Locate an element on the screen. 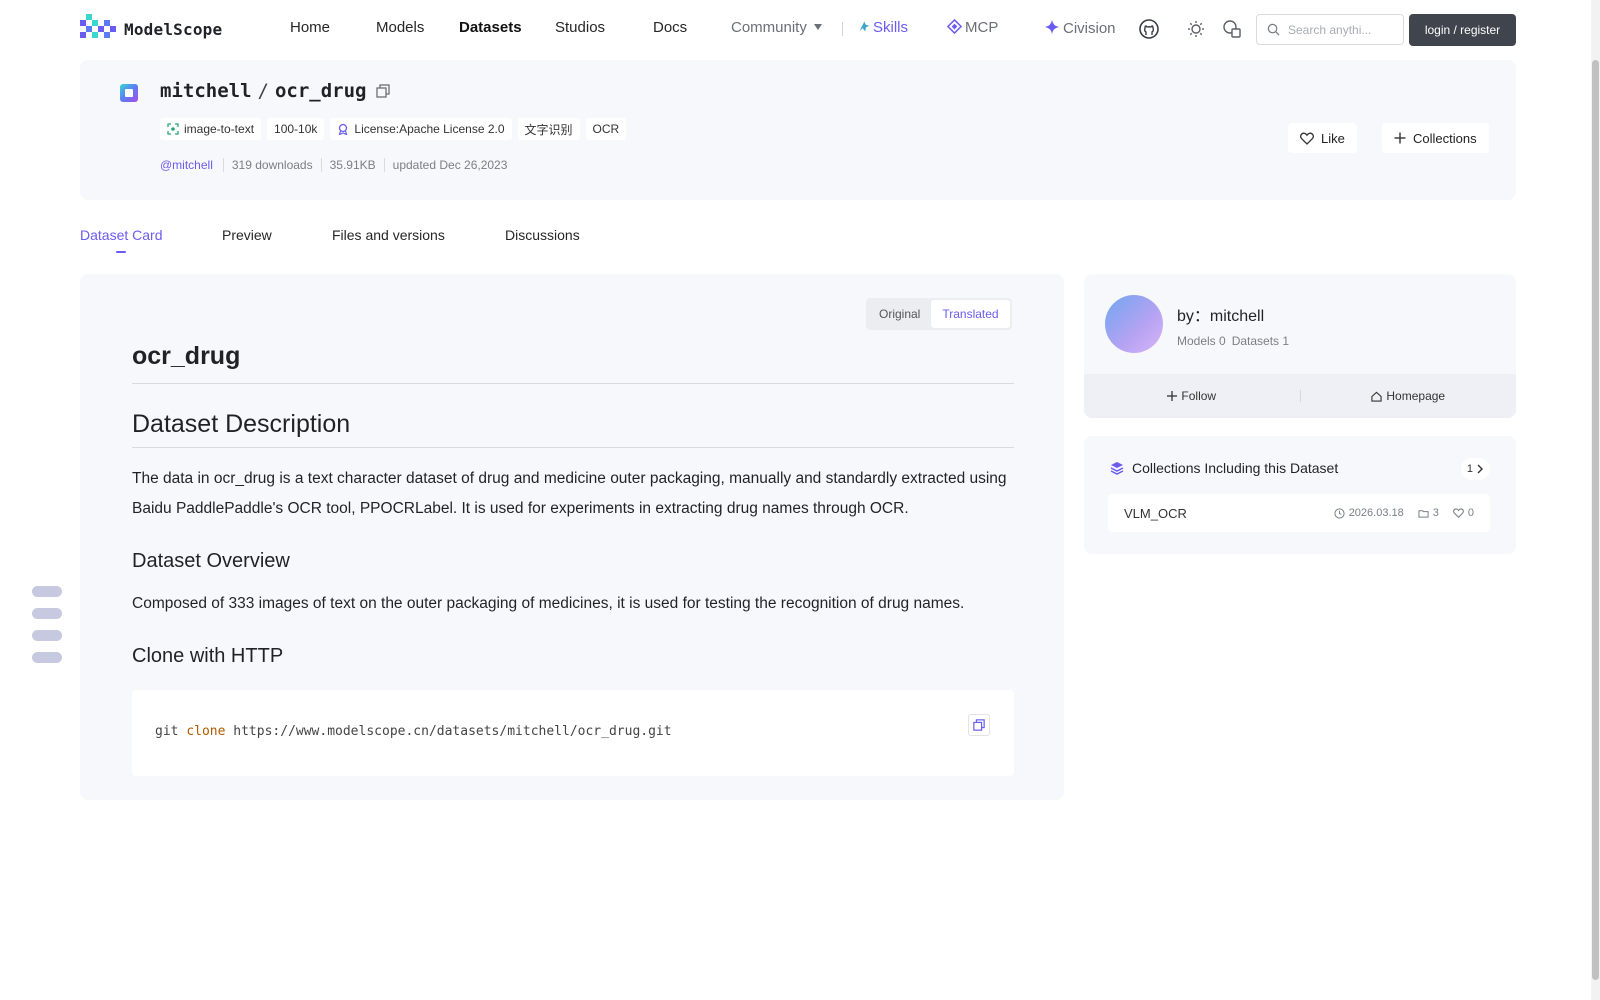 The width and height of the screenshot is (1600, 1000). dataset-icon is located at coordinates (129, 93).